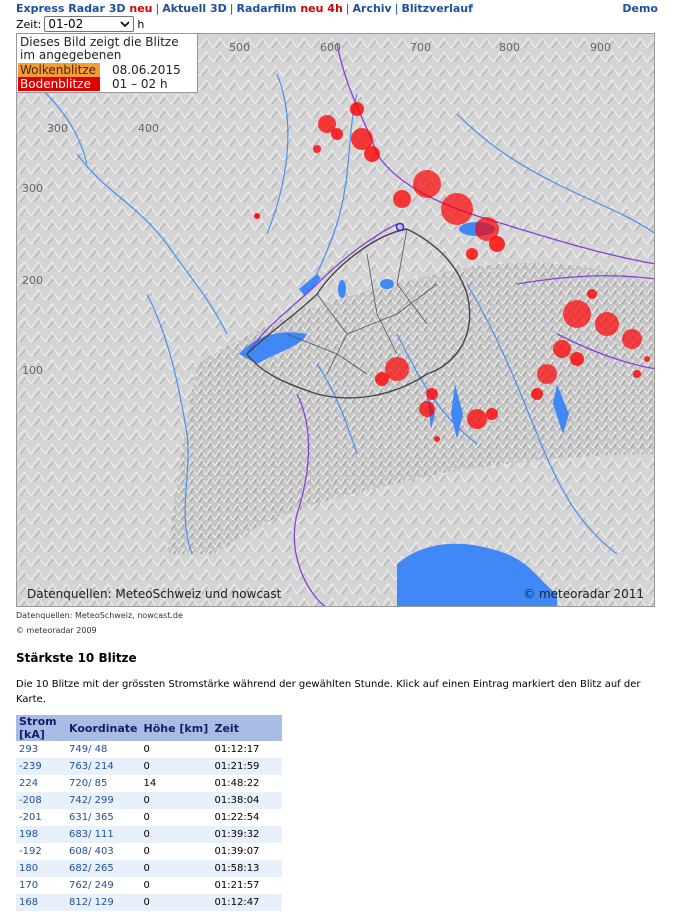 The image size is (675, 914). I want to click on col-zeit: Zeit, so click(246, 728).